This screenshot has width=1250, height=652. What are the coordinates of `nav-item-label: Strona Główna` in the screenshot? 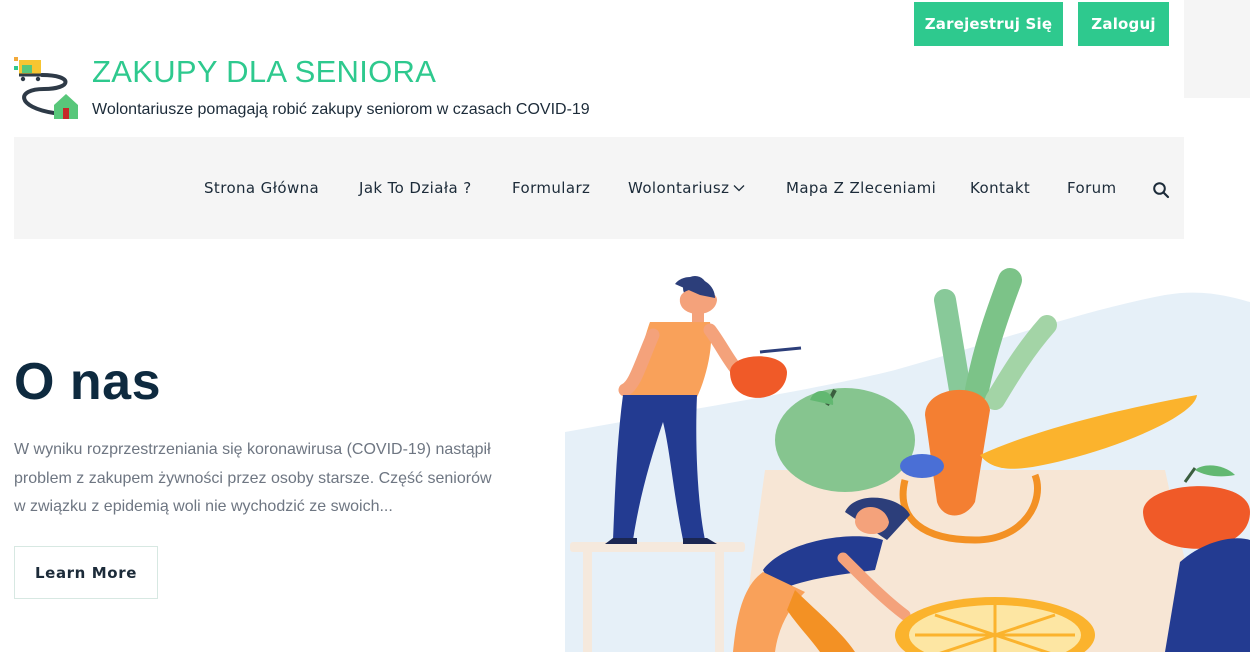 It's located at (262, 188).